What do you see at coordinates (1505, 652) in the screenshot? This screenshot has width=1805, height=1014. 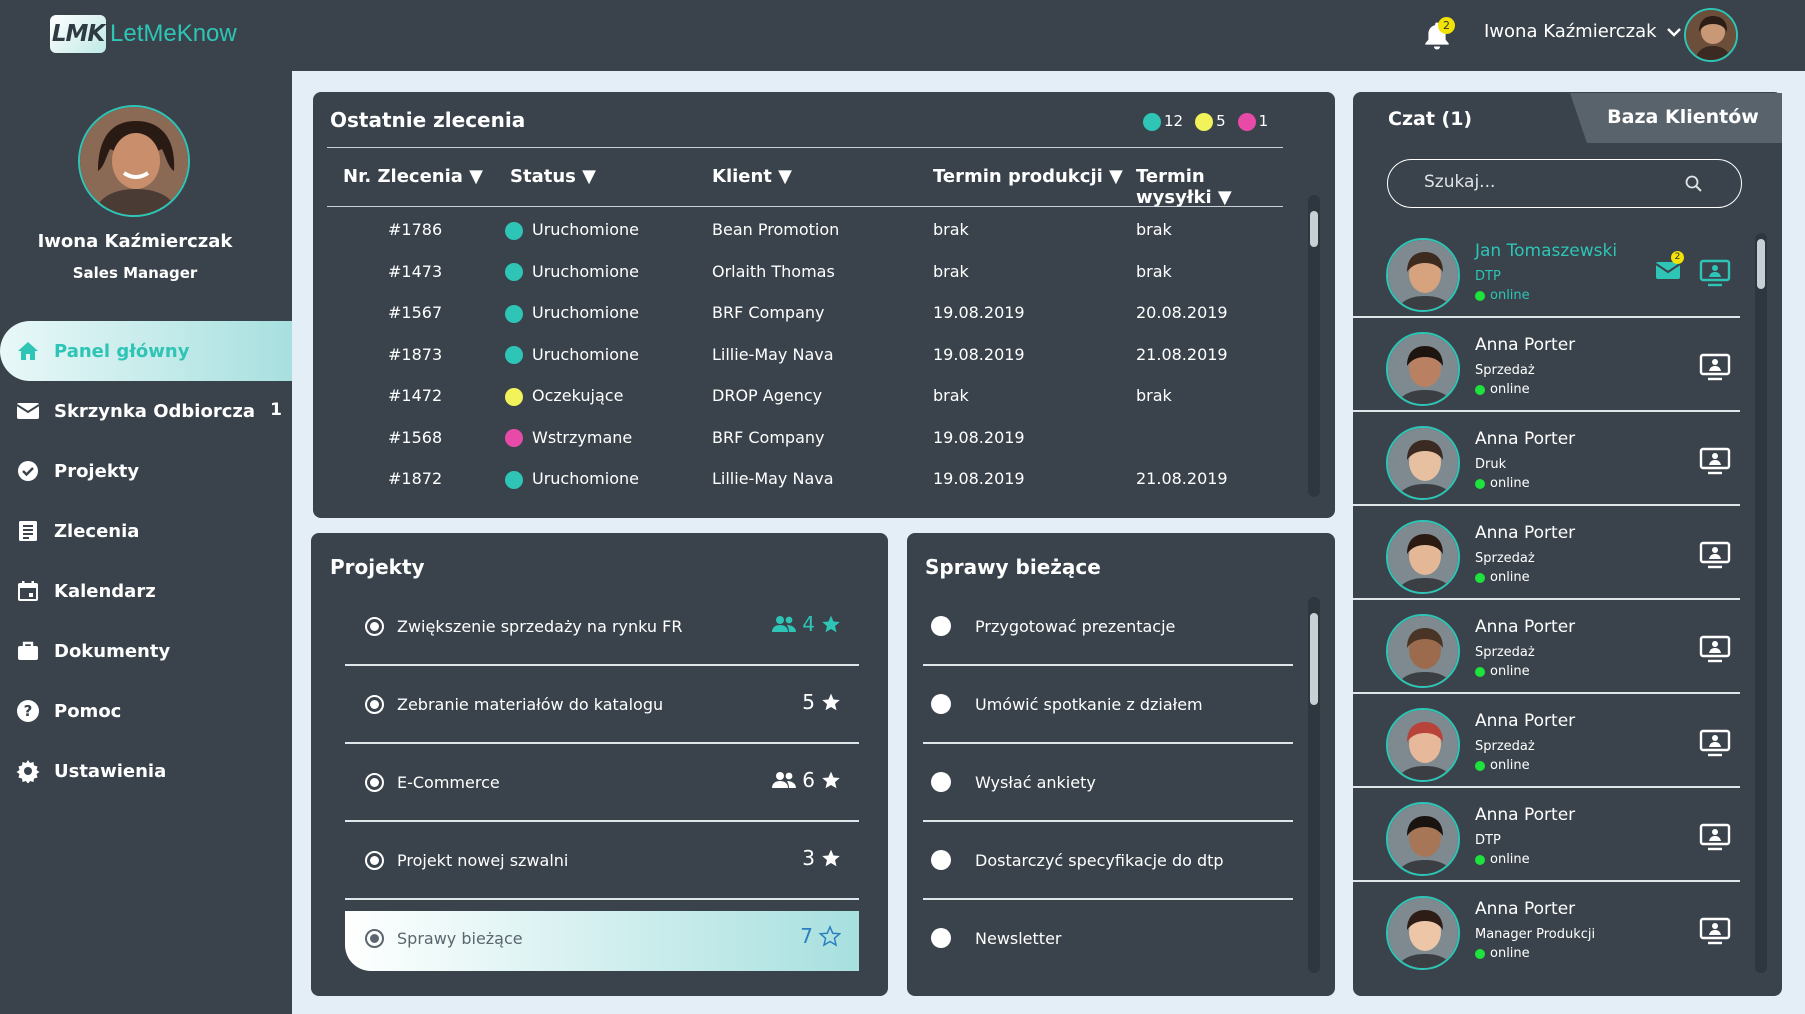 I see `contact-department: Sprzedaż` at bounding box center [1505, 652].